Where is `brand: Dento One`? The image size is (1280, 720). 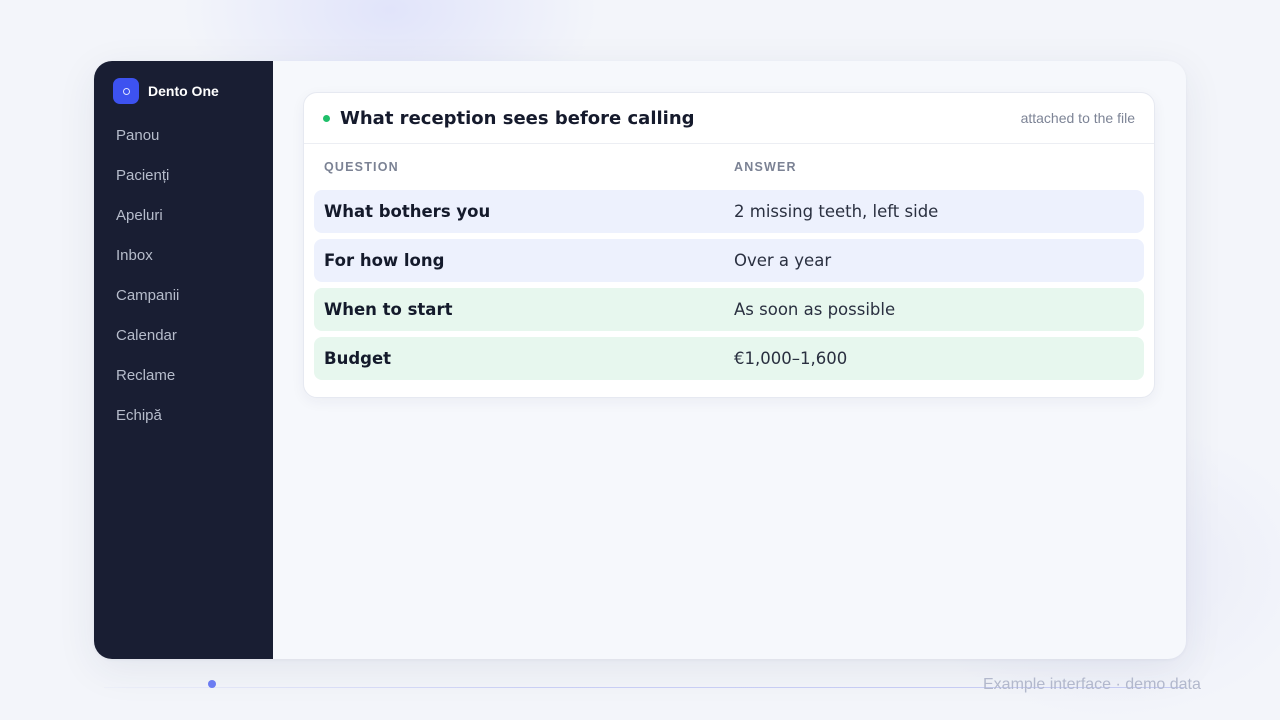
brand: Dento One is located at coordinates (183, 91).